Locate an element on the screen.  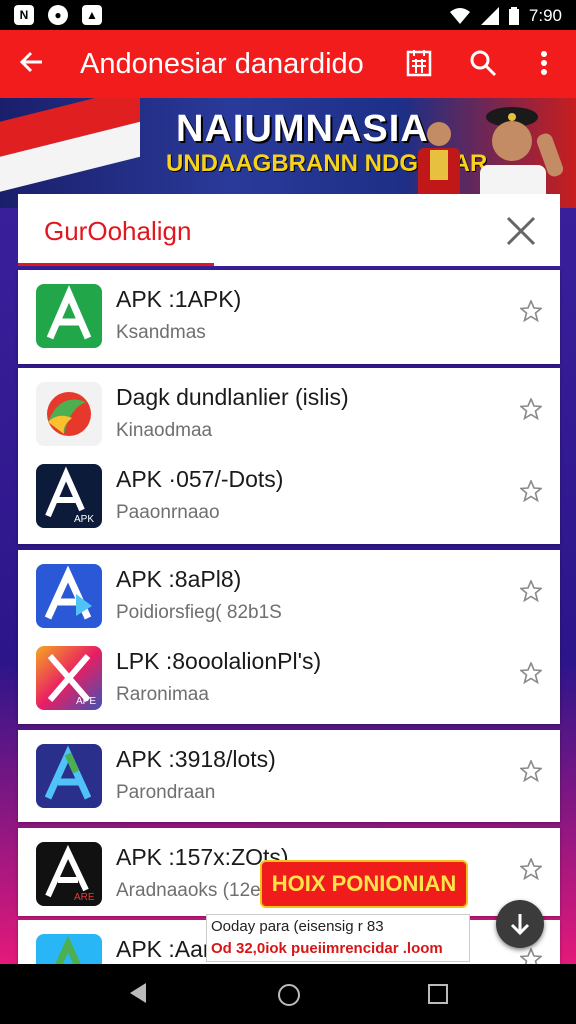
green-apk-icon is located at coordinates (69, 316).